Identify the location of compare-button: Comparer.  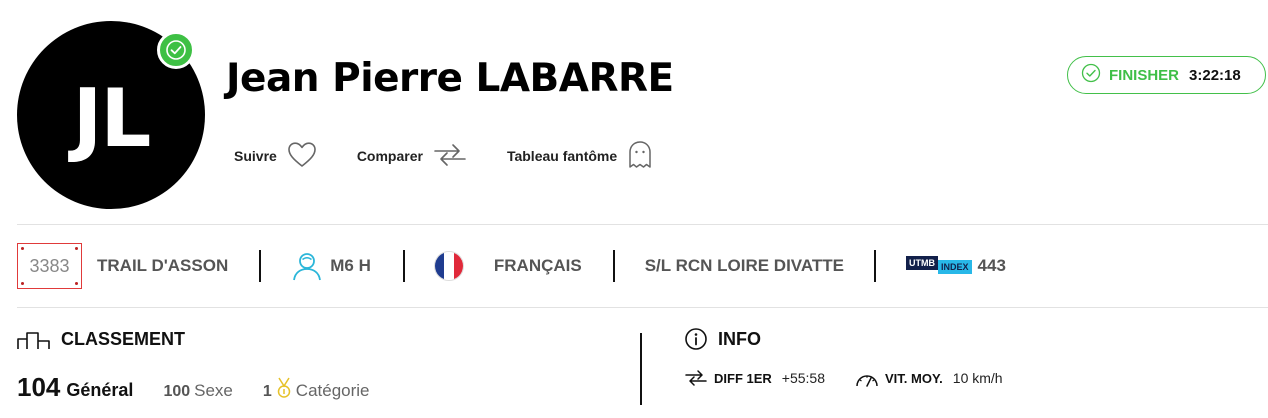
(412, 156).